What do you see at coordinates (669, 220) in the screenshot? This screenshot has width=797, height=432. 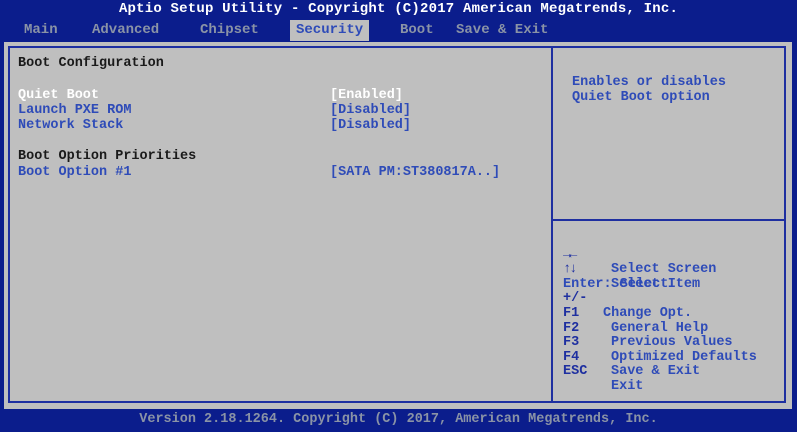 I see `help-divider` at bounding box center [669, 220].